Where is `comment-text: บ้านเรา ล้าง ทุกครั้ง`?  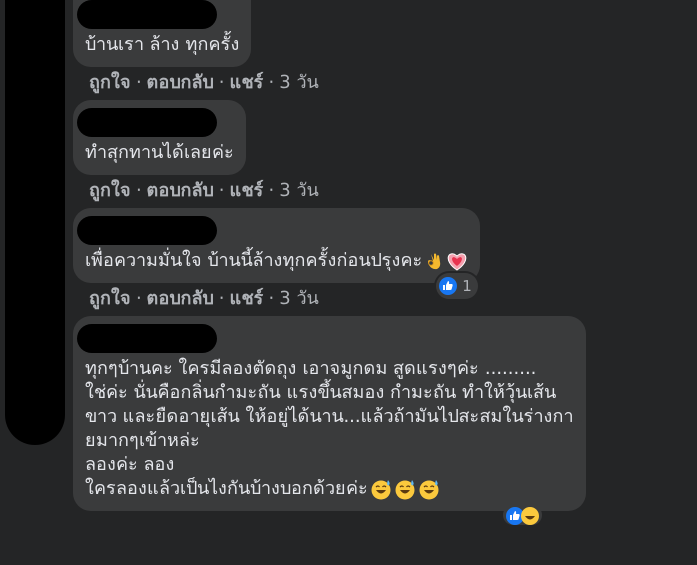
comment-text: บ้านเรา ล้าง ทุกครั้ง is located at coordinates (162, 45).